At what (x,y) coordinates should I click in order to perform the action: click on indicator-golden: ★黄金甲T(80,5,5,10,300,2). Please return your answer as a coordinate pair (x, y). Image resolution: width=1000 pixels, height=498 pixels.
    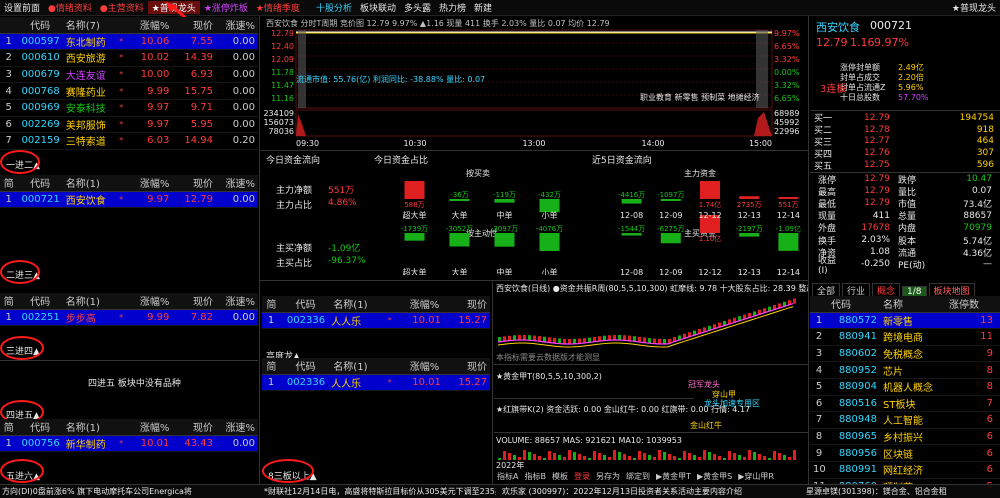
    Looking at the image, I should click on (549, 376).